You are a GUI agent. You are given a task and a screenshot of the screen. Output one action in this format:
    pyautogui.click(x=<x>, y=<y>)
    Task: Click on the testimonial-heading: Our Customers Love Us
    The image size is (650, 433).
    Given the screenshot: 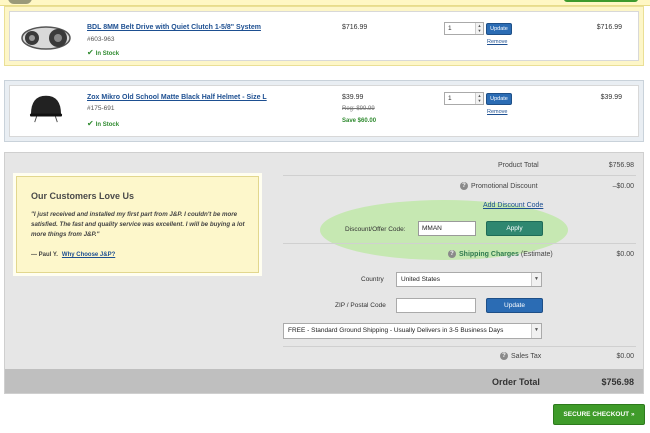 What is the action you would take?
    pyautogui.click(x=83, y=196)
    